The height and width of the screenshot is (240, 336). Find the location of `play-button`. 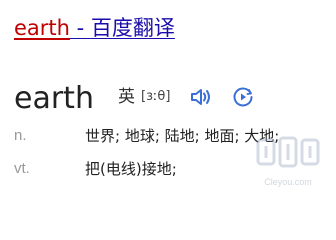

play-button is located at coordinates (243, 97).